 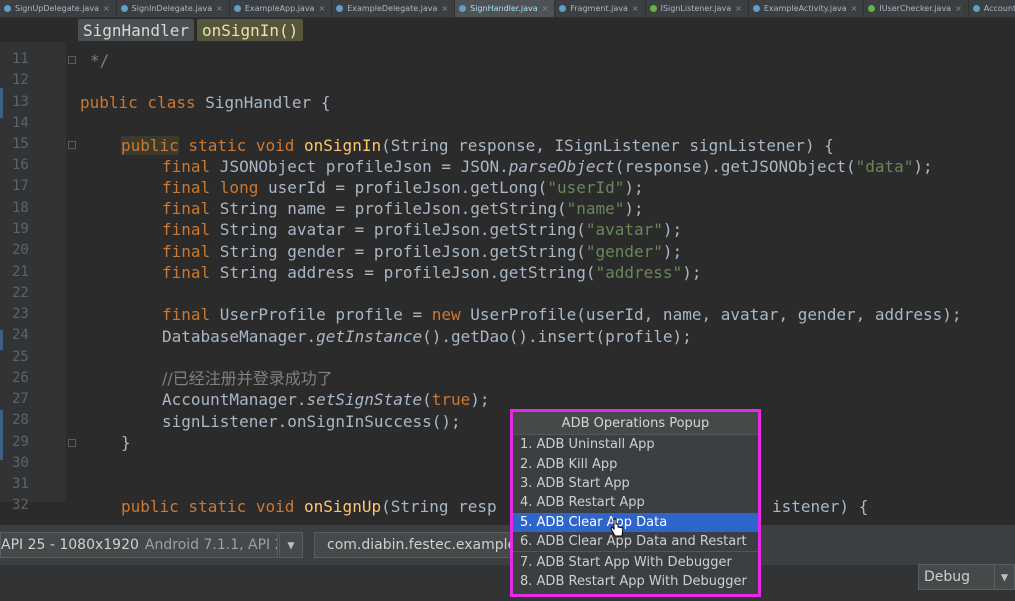 What do you see at coordinates (20, 102) in the screenshot?
I see `line-number: 13` at bounding box center [20, 102].